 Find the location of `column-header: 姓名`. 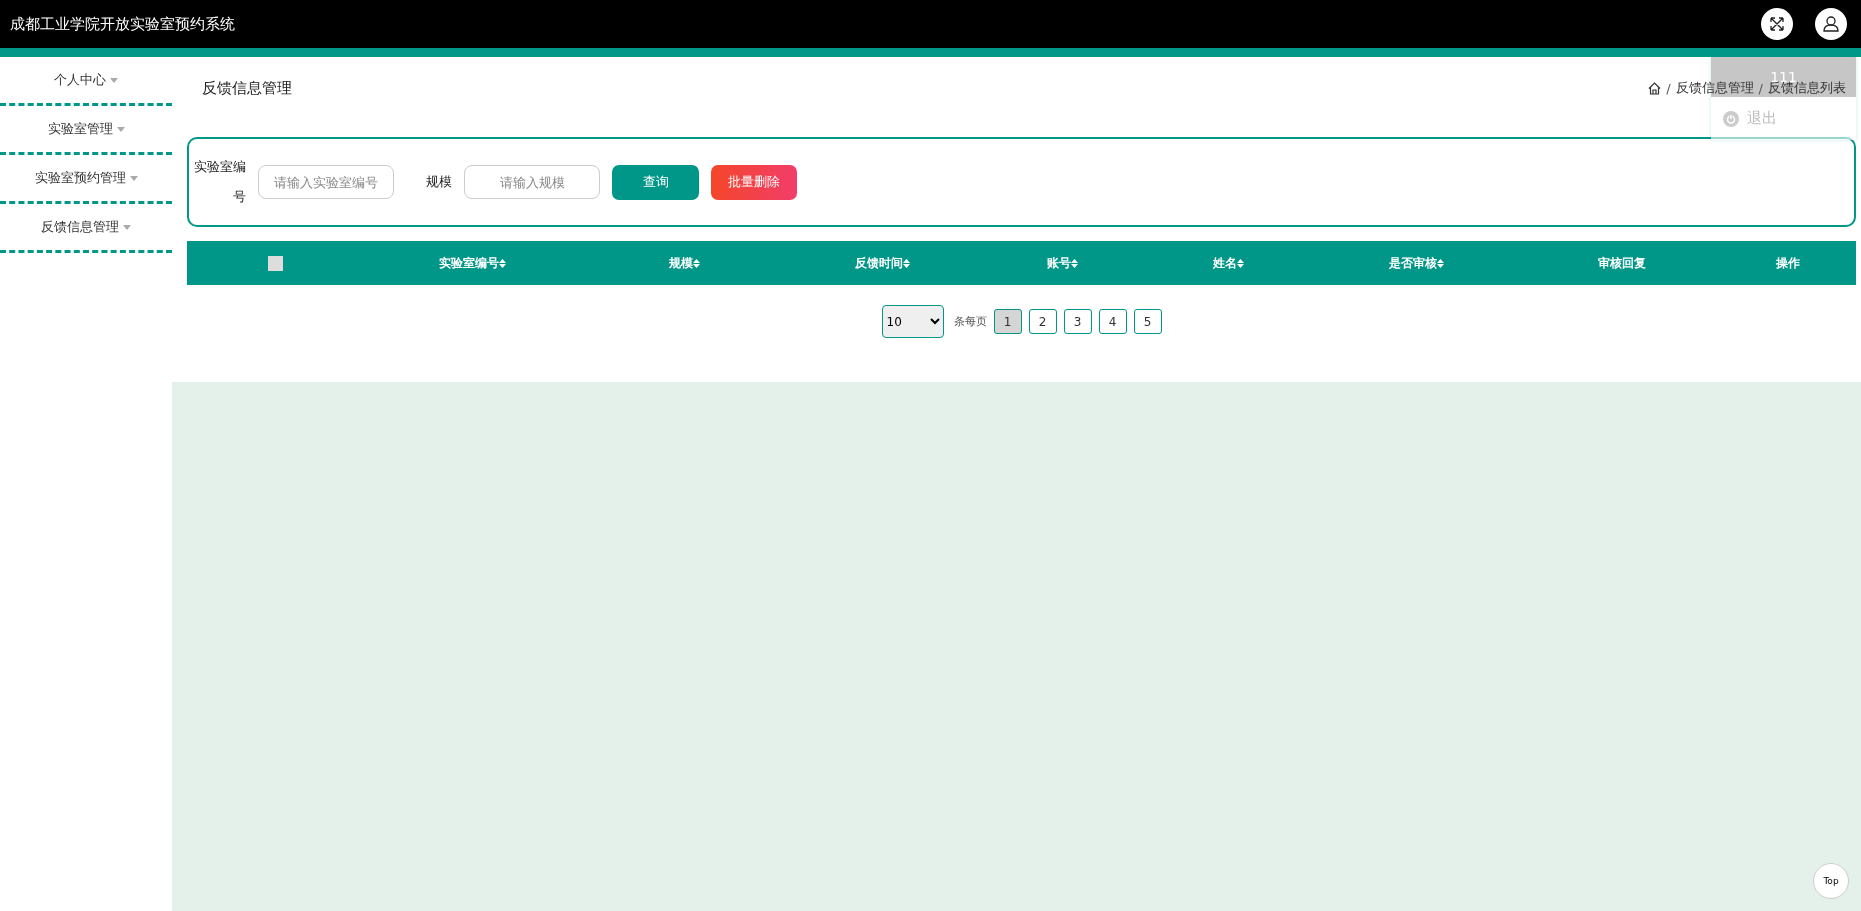

column-header: 姓名 is located at coordinates (1228, 263).